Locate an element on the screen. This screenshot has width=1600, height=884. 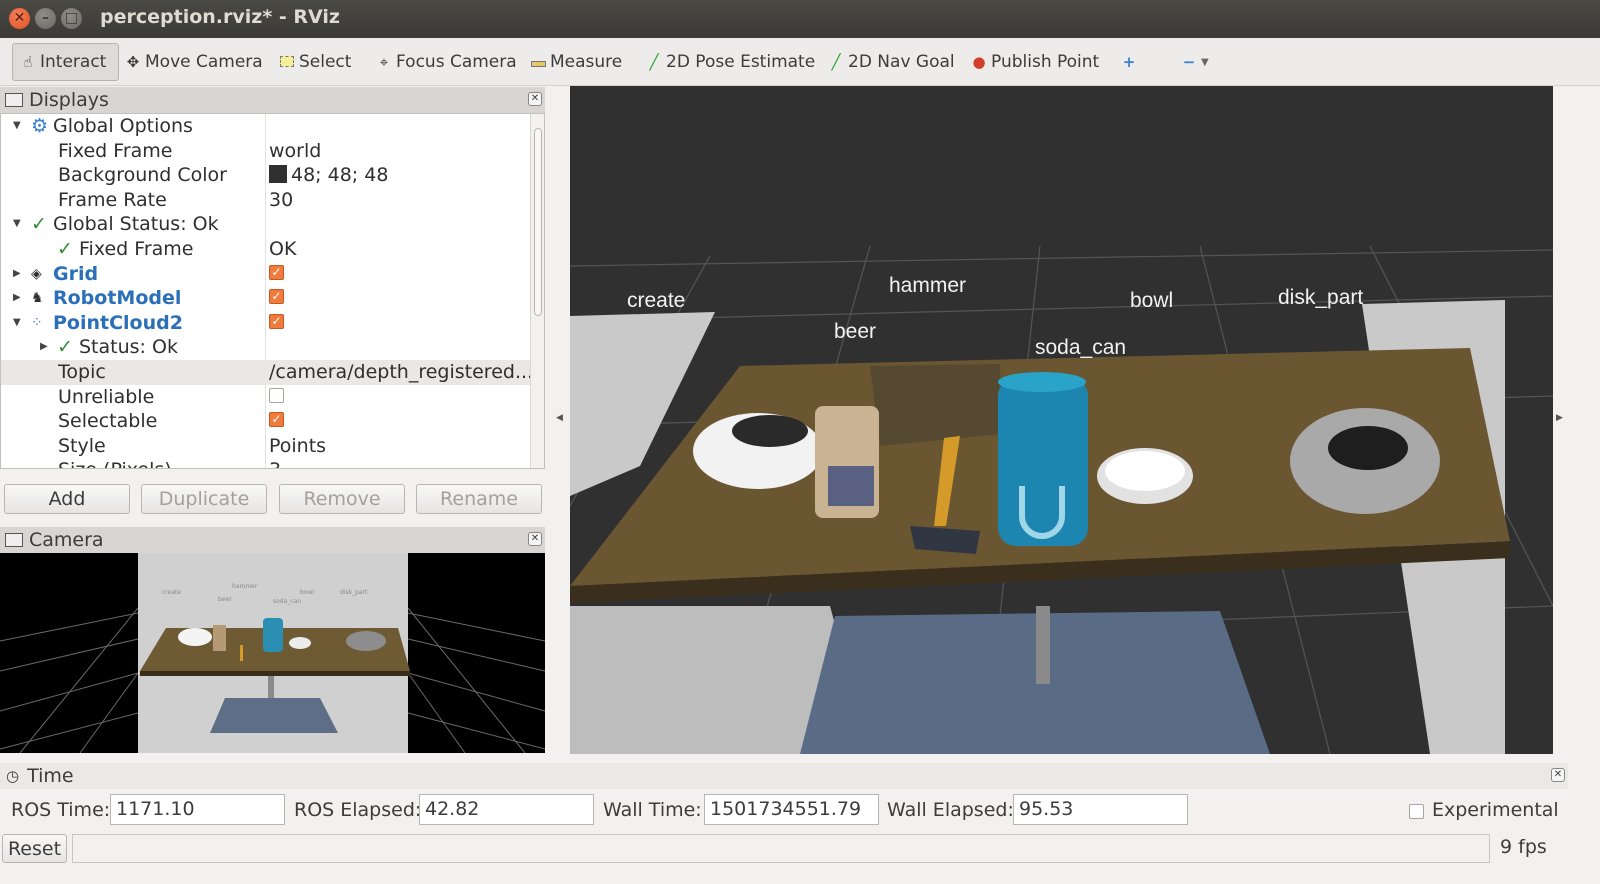
camera-label-soda-can: soda_can is located at coordinates (287, 601).